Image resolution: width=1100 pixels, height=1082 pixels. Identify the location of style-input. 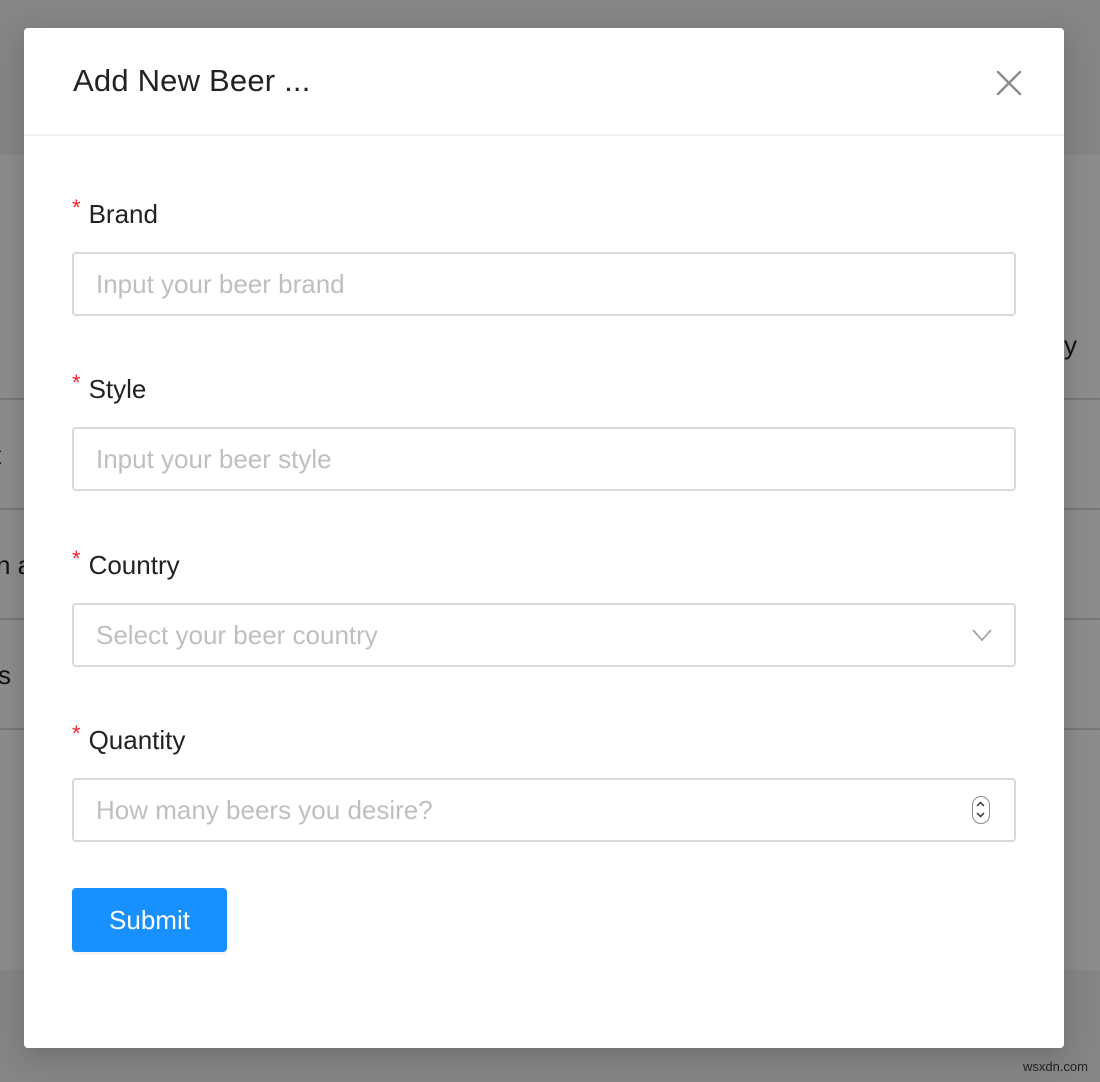
(544, 459).